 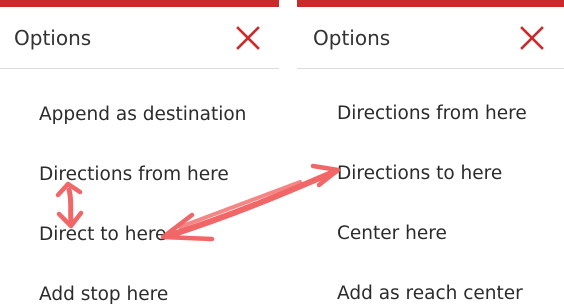 What do you see at coordinates (419, 174) in the screenshot?
I see `menu-item-directions-to-here: Directions to here` at bounding box center [419, 174].